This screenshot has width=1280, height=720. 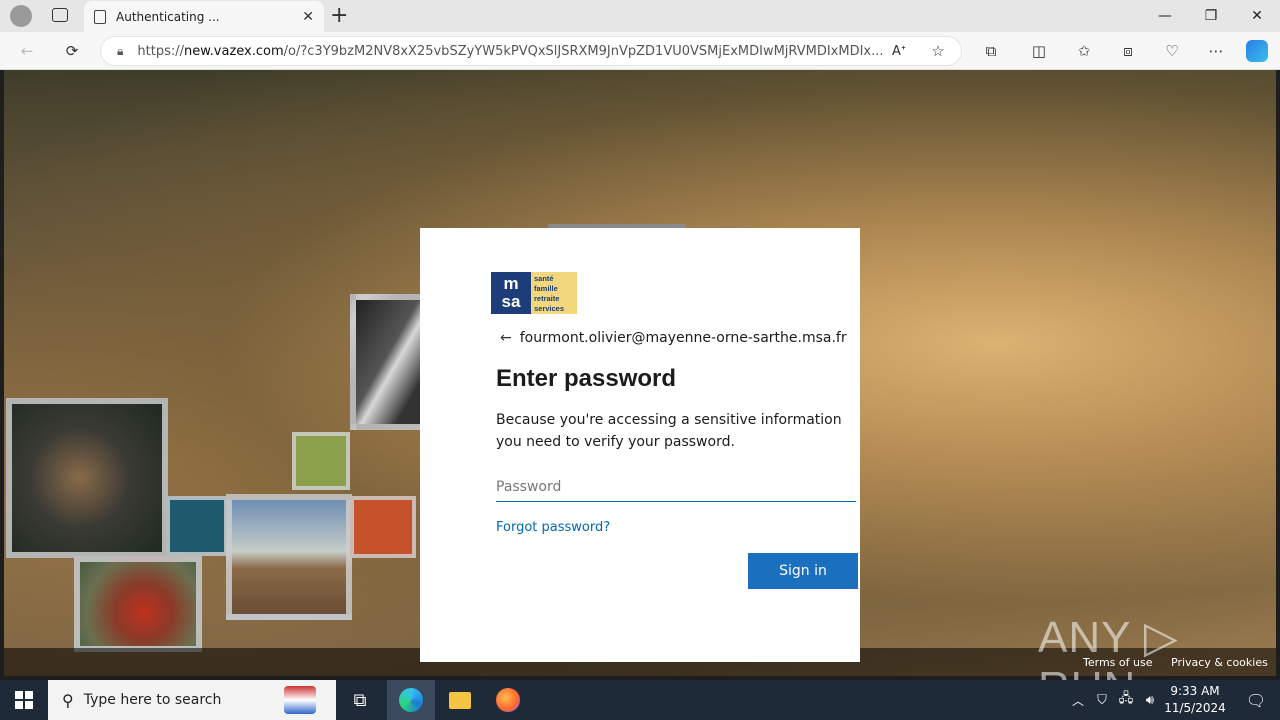 What do you see at coordinates (1195, 691) in the screenshot?
I see `clock-time: 9:33 AM` at bounding box center [1195, 691].